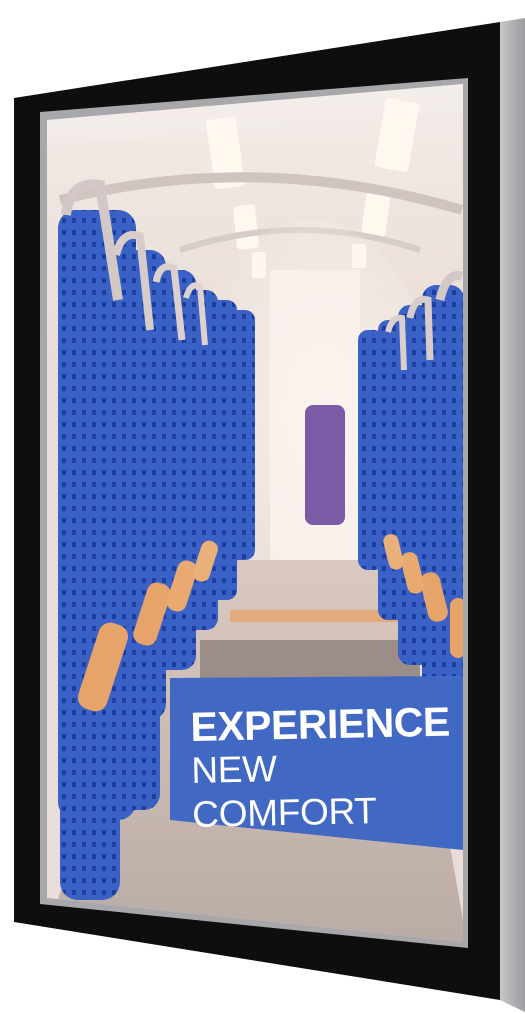 Image resolution: width=525 pixels, height=1014 pixels. I want to click on headline-line-1: EXPERIENCE, so click(320, 724).